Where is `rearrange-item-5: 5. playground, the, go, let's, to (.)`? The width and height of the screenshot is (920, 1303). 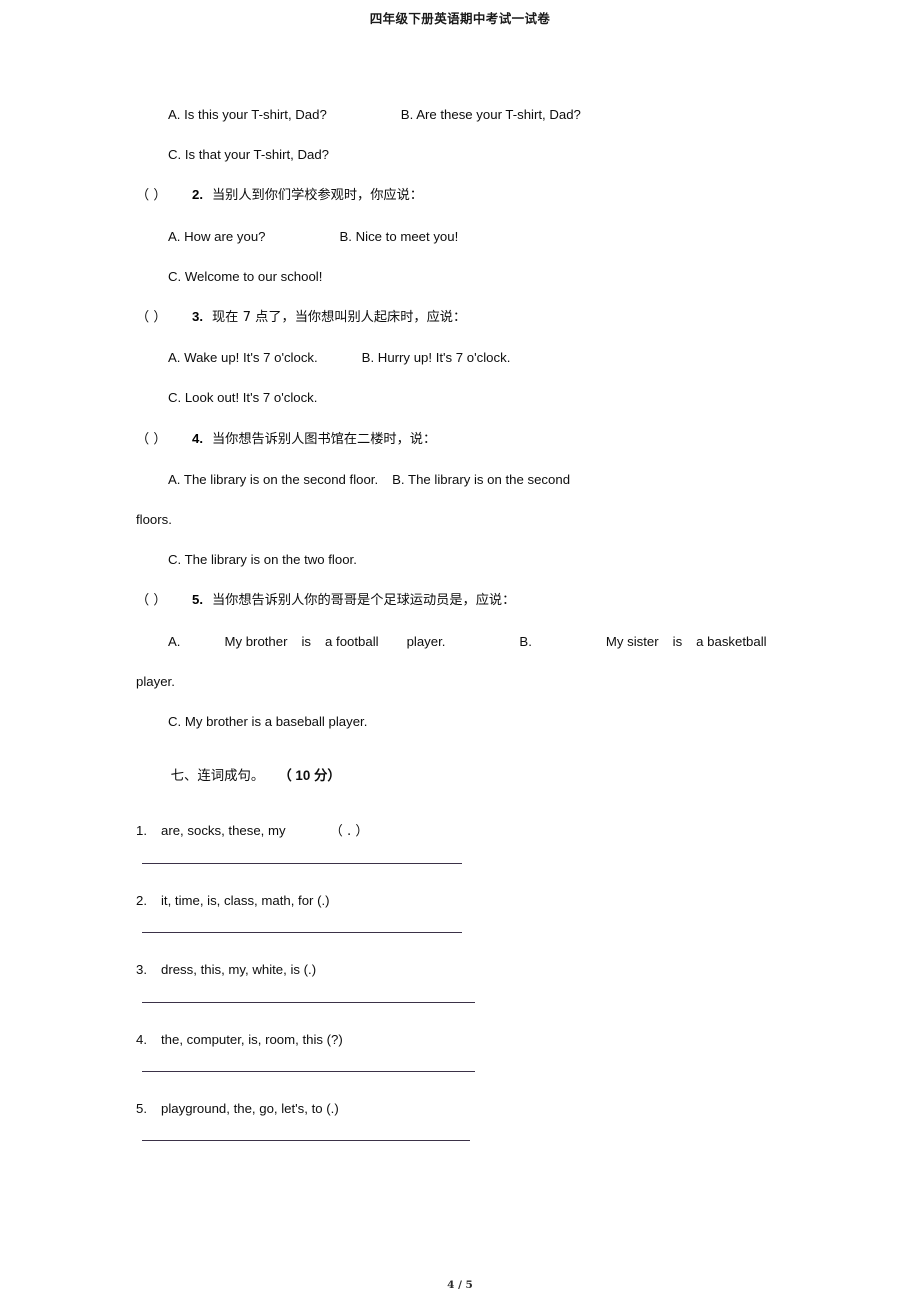 rearrange-item-5: 5. playground, the, go, let's, to (.) is located at coordinates (460, 1122).